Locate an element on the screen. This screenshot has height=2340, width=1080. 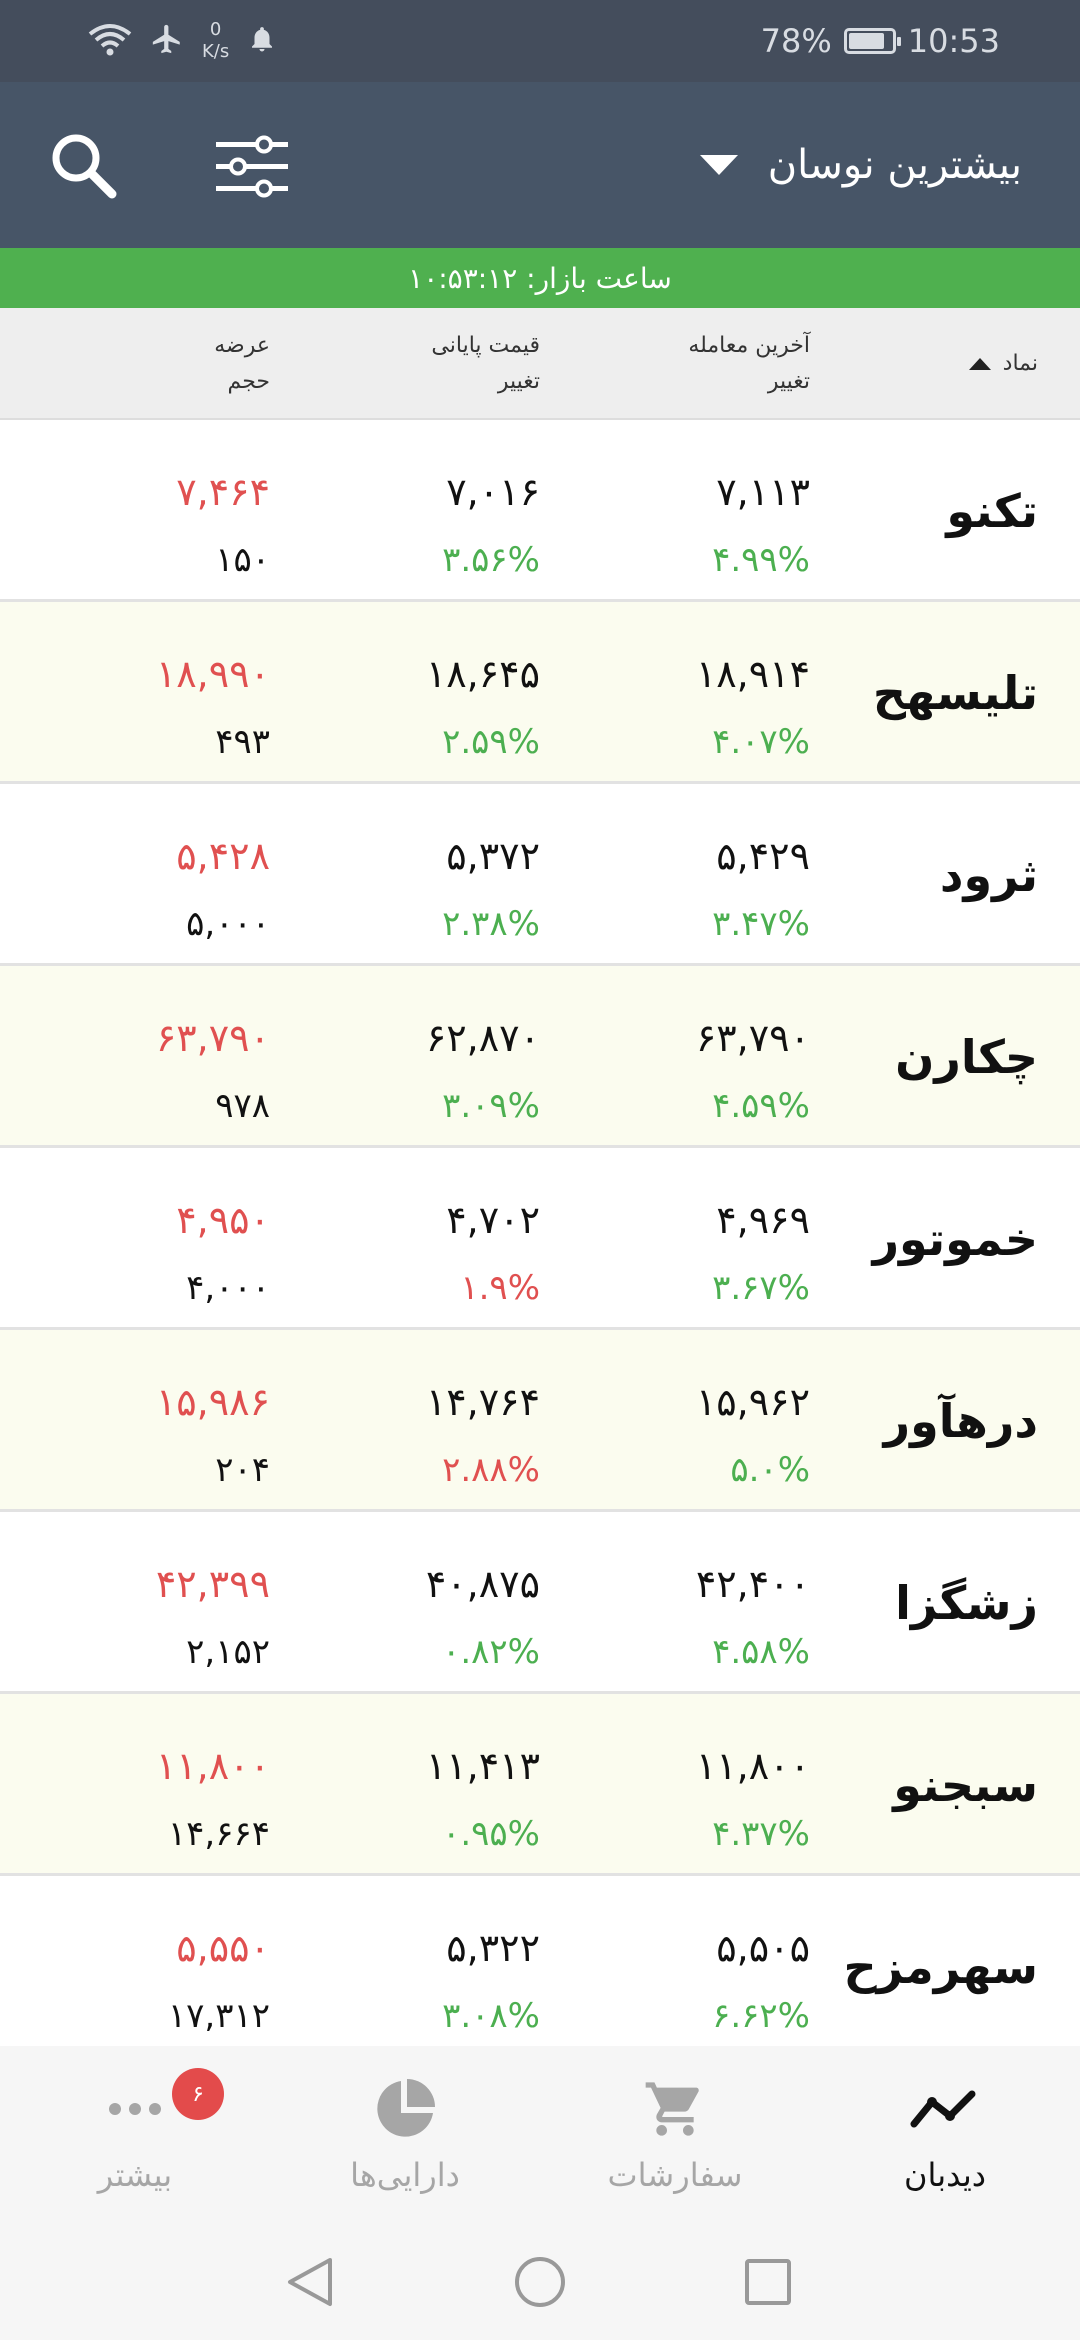
header-last-change-label: تغییر is located at coordinates (788, 381).